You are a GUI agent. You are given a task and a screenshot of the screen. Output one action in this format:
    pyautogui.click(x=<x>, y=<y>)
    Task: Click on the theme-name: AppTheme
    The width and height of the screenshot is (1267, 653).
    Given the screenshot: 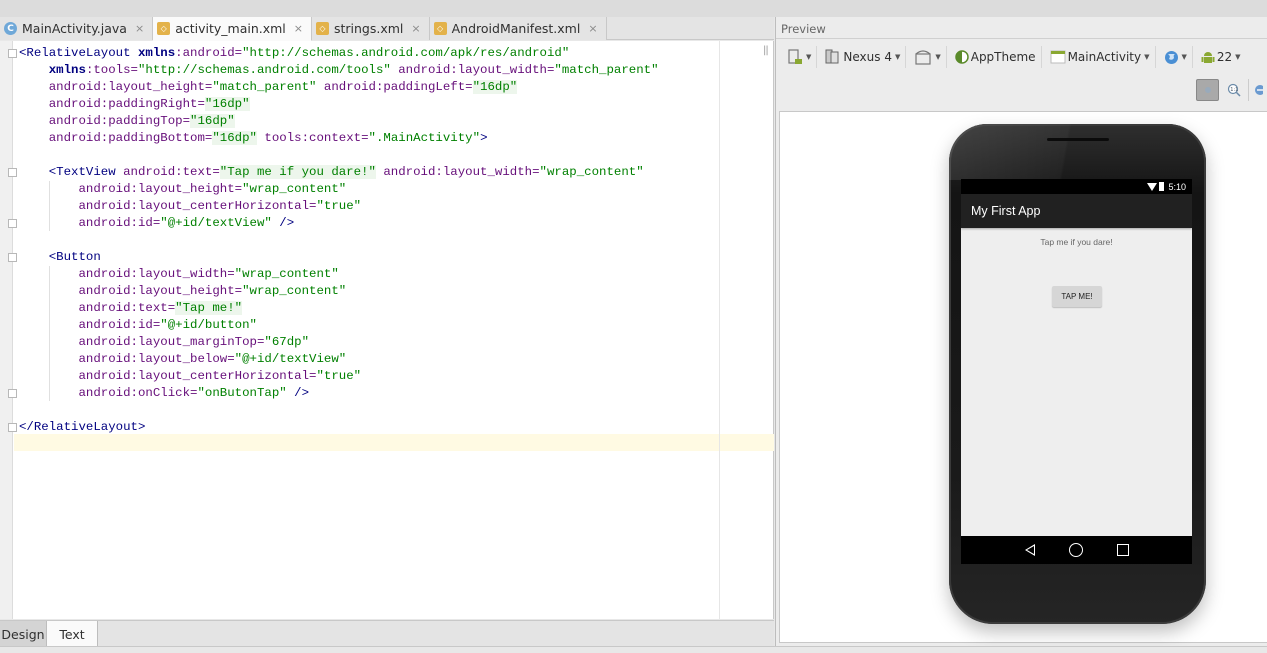 What is the action you would take?
    pyautogui.click(x=1003, y=57)
    